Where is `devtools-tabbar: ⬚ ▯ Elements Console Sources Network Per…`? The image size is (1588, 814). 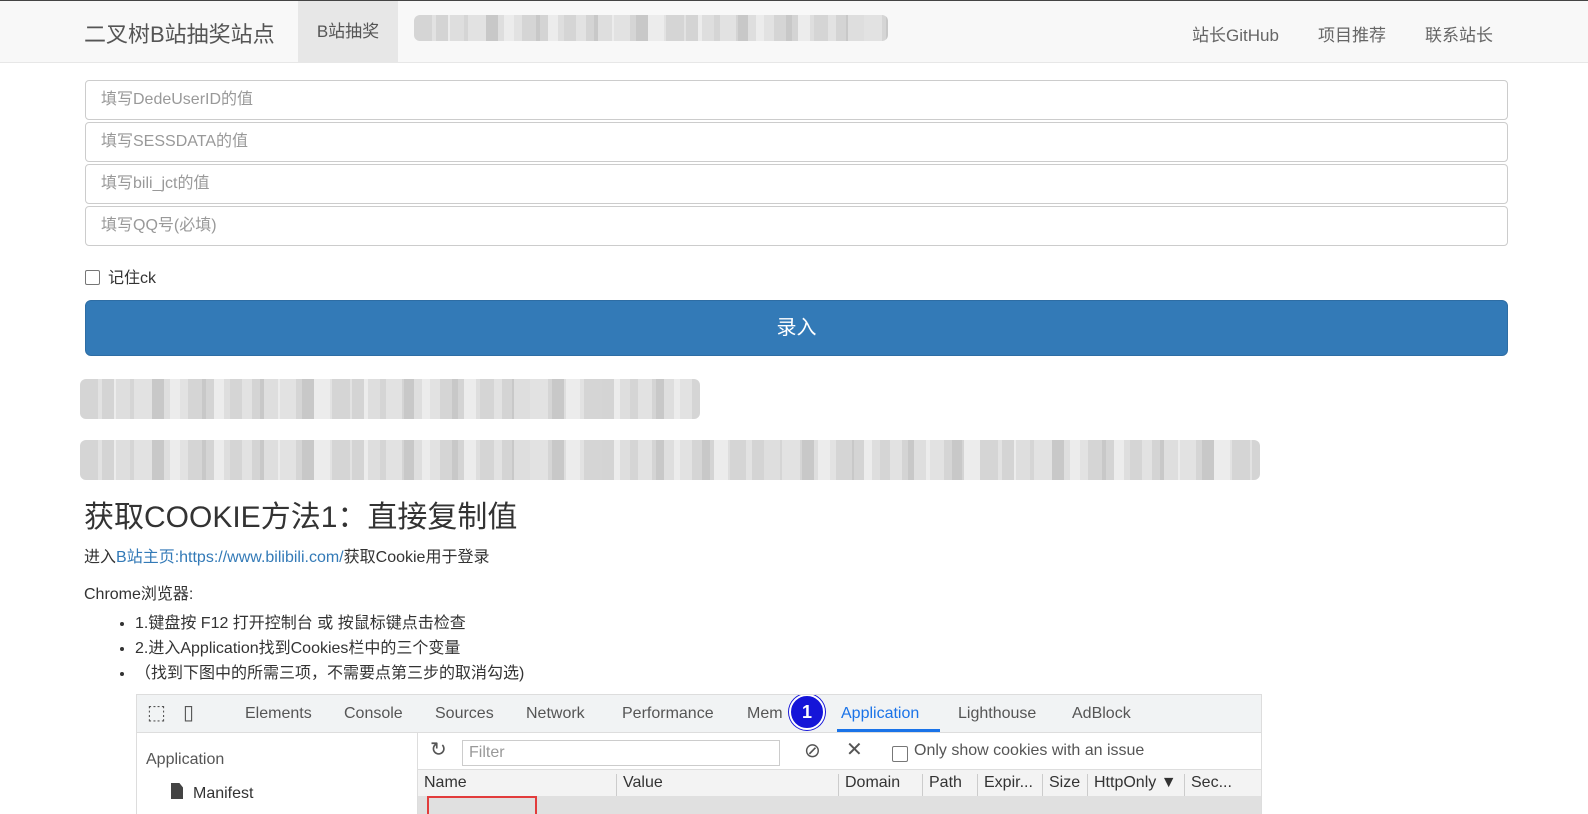
devtools-tabbar: ⬚ ▯ Elements Console Sources Network Per… is located at coordinates (699, 714).